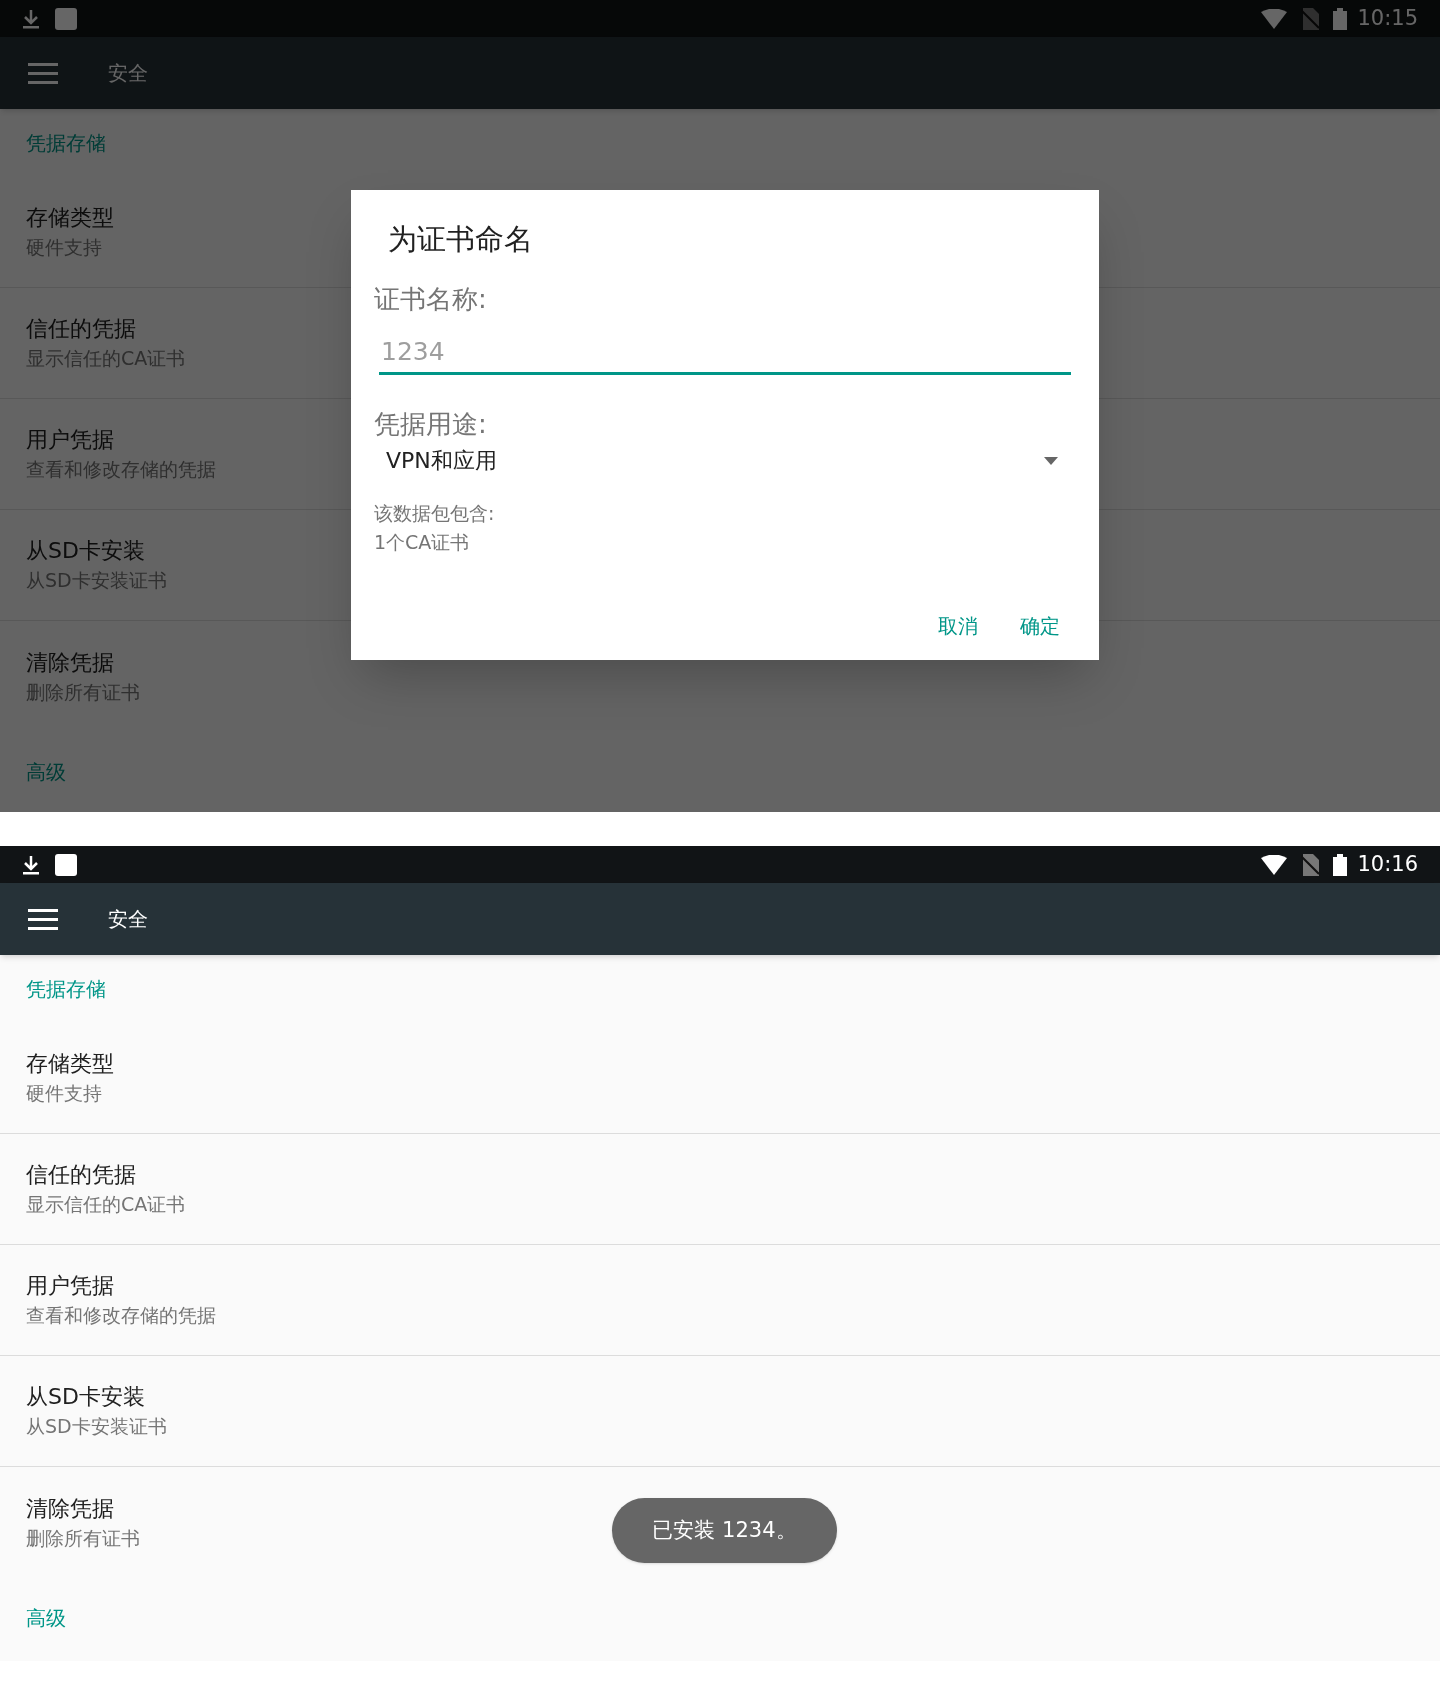 This screenshot has height=1683, width=1440. I want to click on row-subtitle: 删除所有证书, so click(83, 1538).